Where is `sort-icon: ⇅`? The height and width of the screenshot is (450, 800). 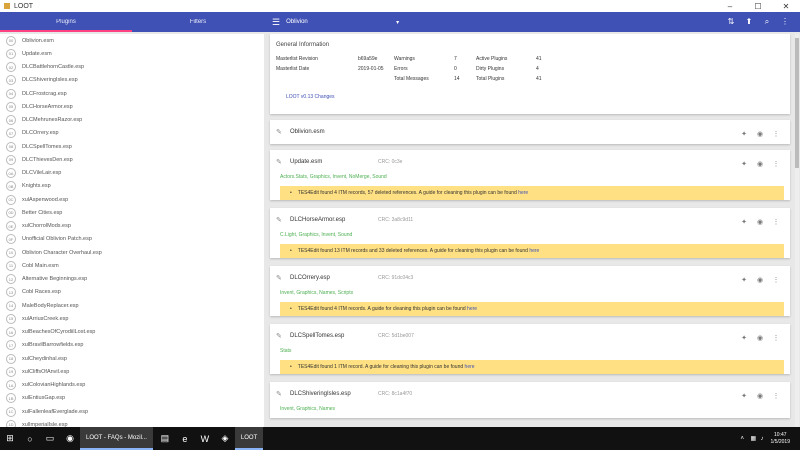
sort-icon: ⇅ is located at coordinates (731, 22).